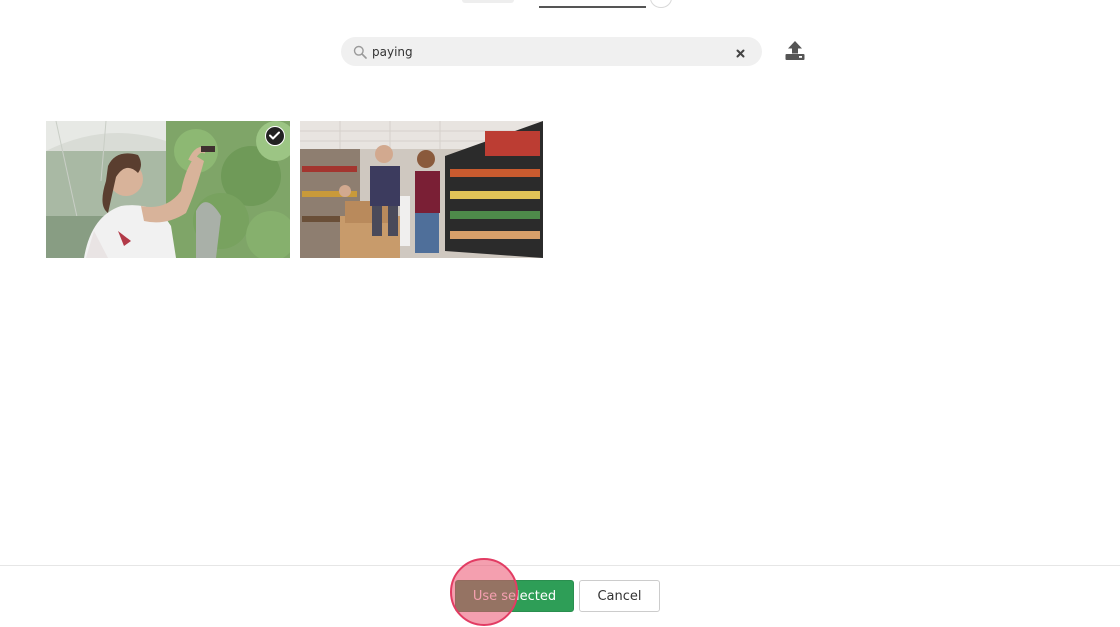 This screenshot has height=627, width=1120. What do you see at coordinates (661, 4) in the screenshot?
I see `tab-badge` at bounding box center [661, 4].